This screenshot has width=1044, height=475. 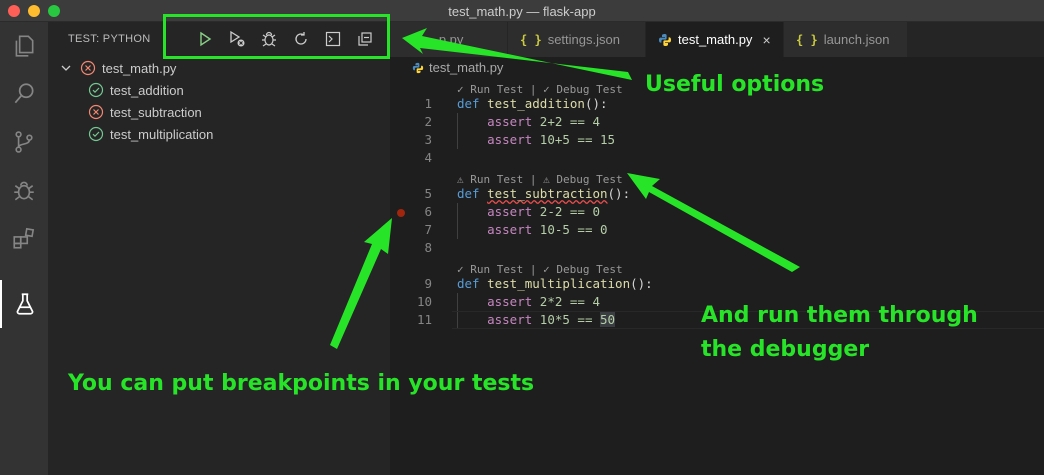 I want to click on code-line: assert 2-2 == 0, so click(x=544, y=211).